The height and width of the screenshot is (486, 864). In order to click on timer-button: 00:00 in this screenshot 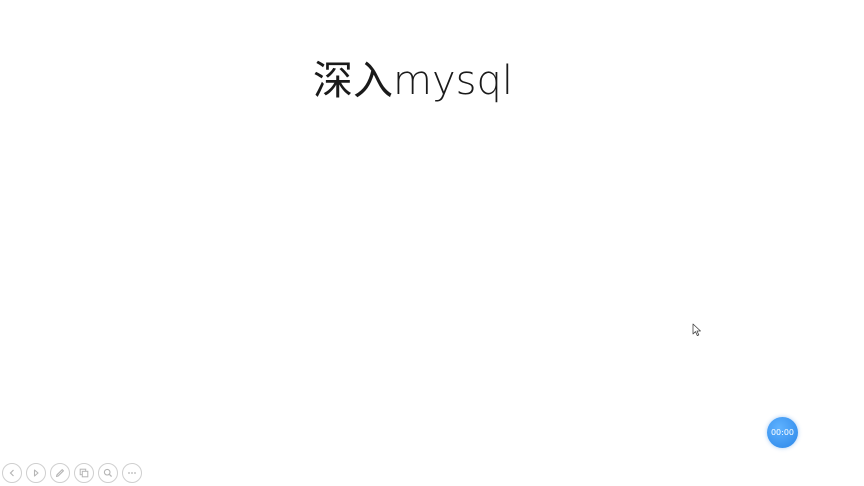, I will do `click(782, 432)`.